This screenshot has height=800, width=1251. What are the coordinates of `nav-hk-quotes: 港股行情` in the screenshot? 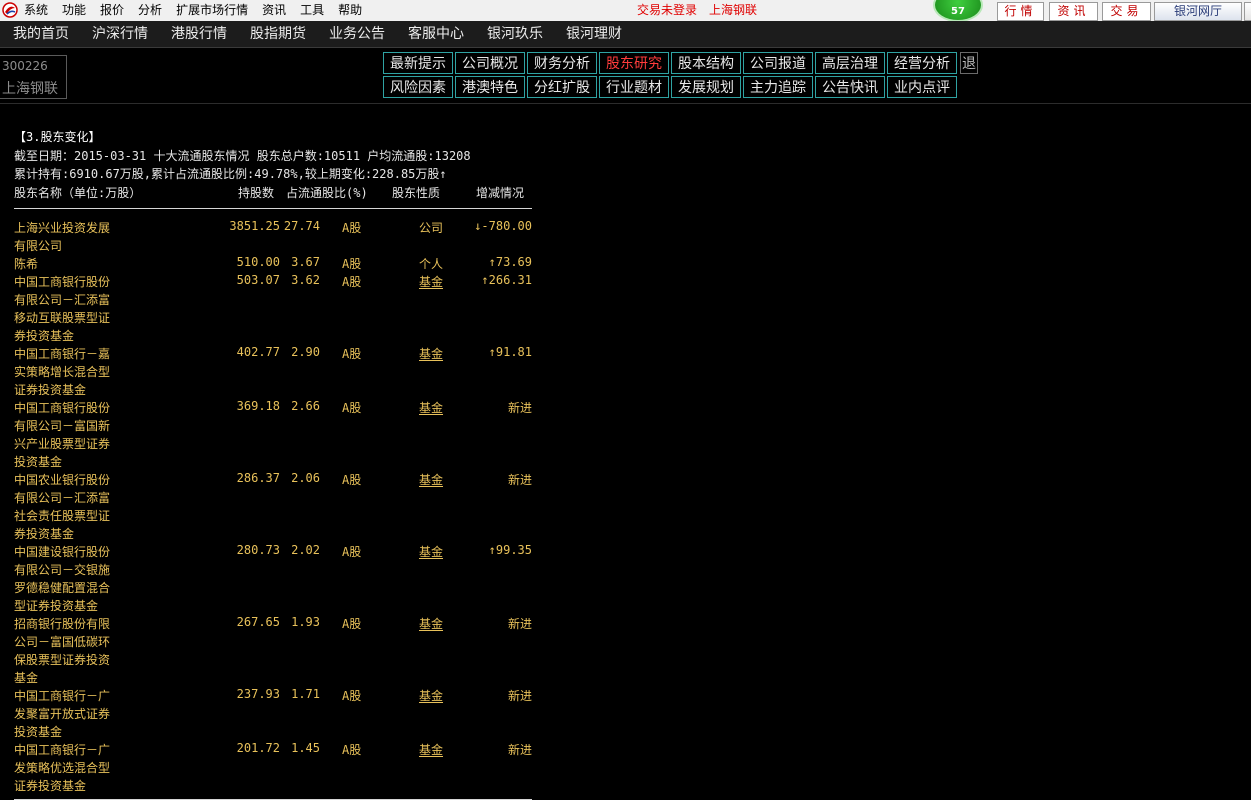 It's located at (197, 34).